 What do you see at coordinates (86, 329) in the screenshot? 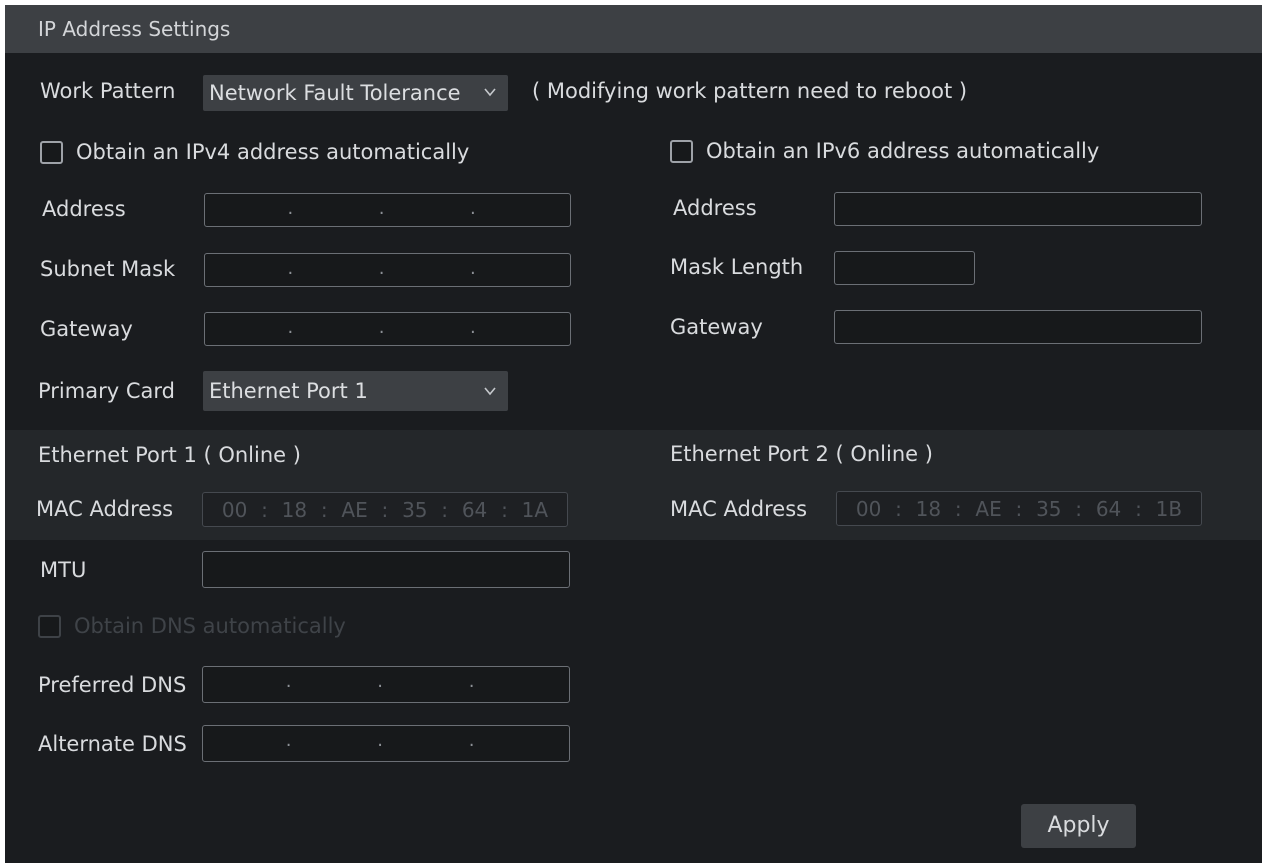
I see `ipv4-gateway-label: Gateway` at bounding box center [86, 329].